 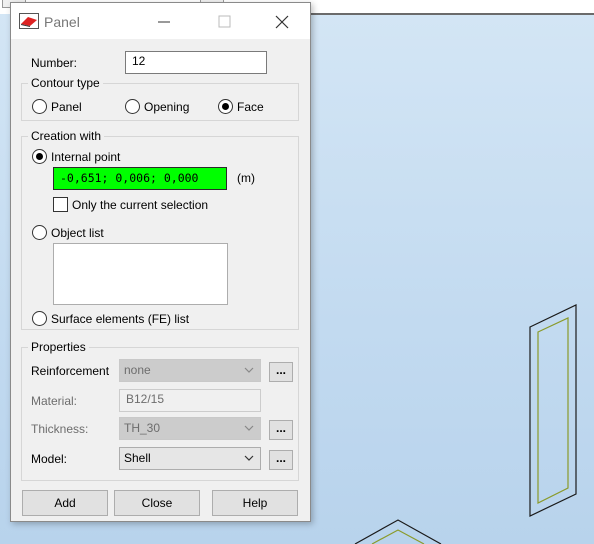 What do you see at coordinates (70, 371) in the screenshot?
I see `reinforcement-label: Reinforcement` at bounding box center [70, 371].